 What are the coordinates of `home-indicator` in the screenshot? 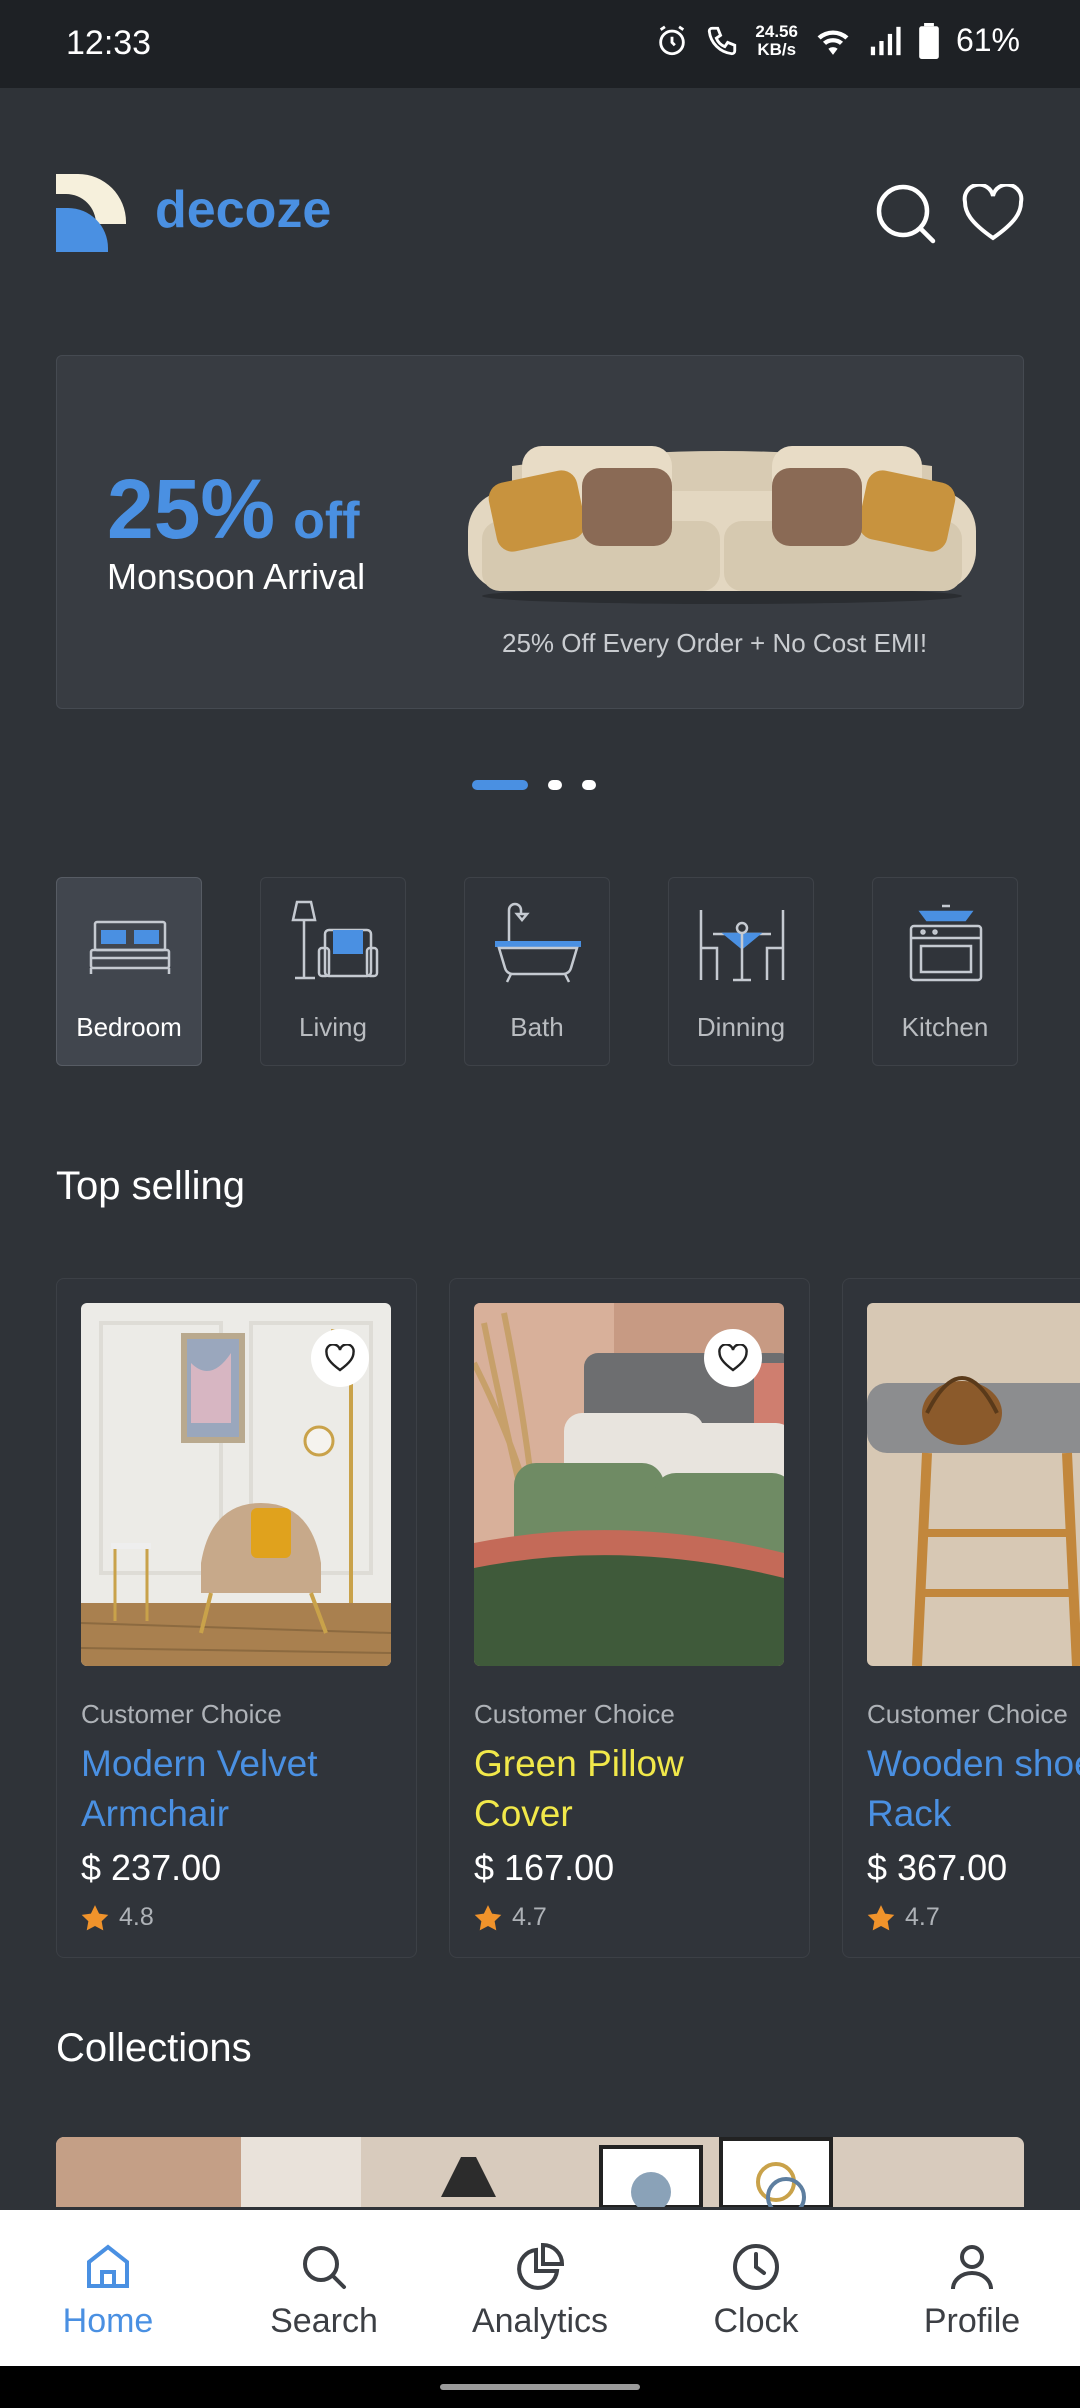 It's located at (540, 2387).